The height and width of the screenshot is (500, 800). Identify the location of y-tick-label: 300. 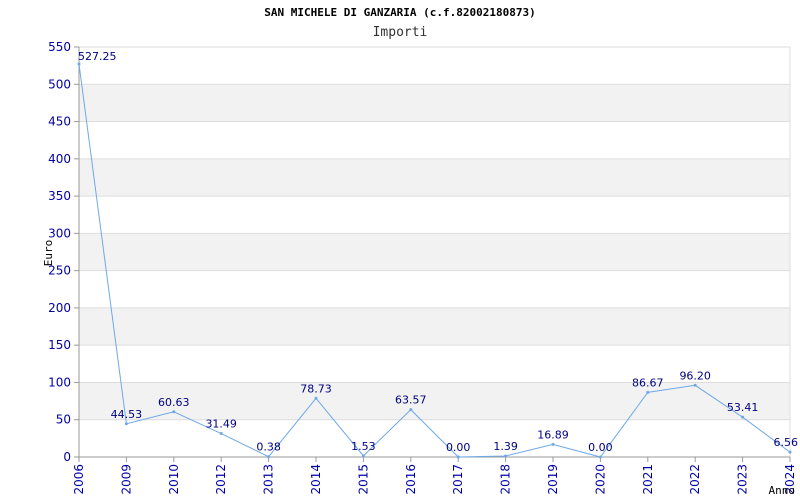
(59, 233).